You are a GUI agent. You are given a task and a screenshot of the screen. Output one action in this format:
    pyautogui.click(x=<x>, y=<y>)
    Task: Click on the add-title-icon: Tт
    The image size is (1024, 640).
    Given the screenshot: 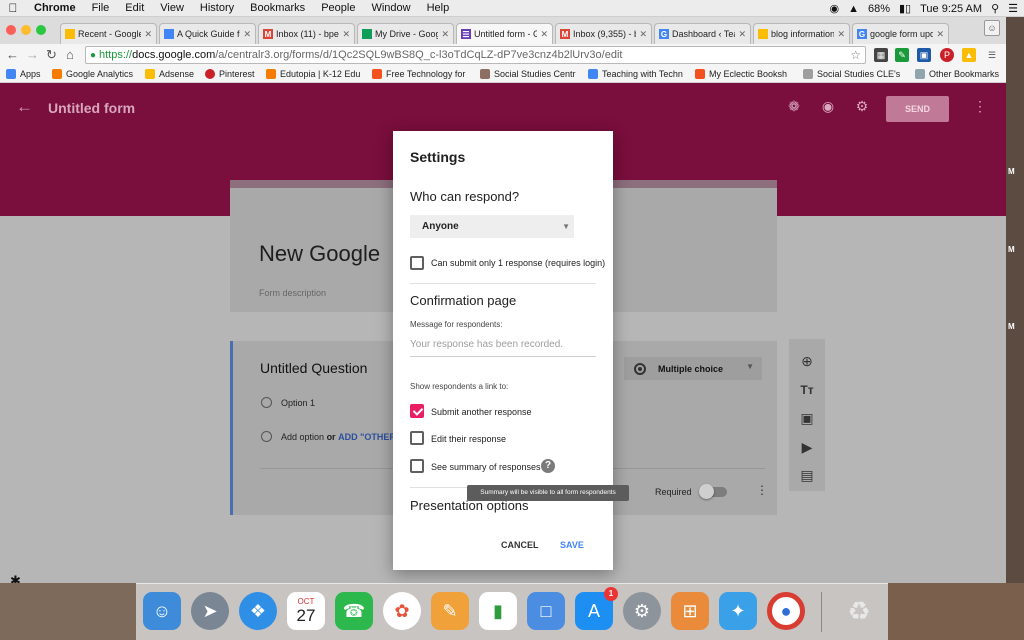 What is the action you would take?
    pyautogui.click(x=807, y=390)
    